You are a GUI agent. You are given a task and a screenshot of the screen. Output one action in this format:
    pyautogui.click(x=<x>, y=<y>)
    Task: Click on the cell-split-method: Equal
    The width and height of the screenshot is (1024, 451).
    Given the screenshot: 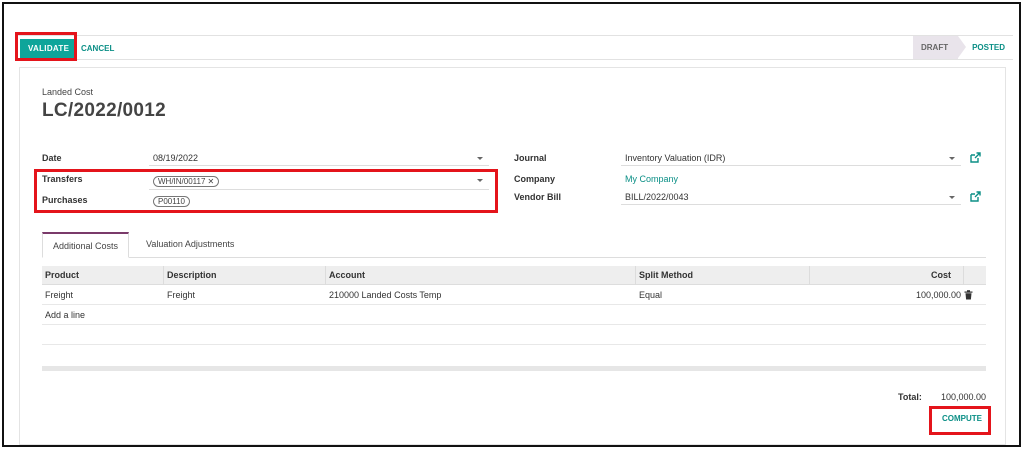 What is the action you would take?
    pyautogui.click(x=651, y=295)
    